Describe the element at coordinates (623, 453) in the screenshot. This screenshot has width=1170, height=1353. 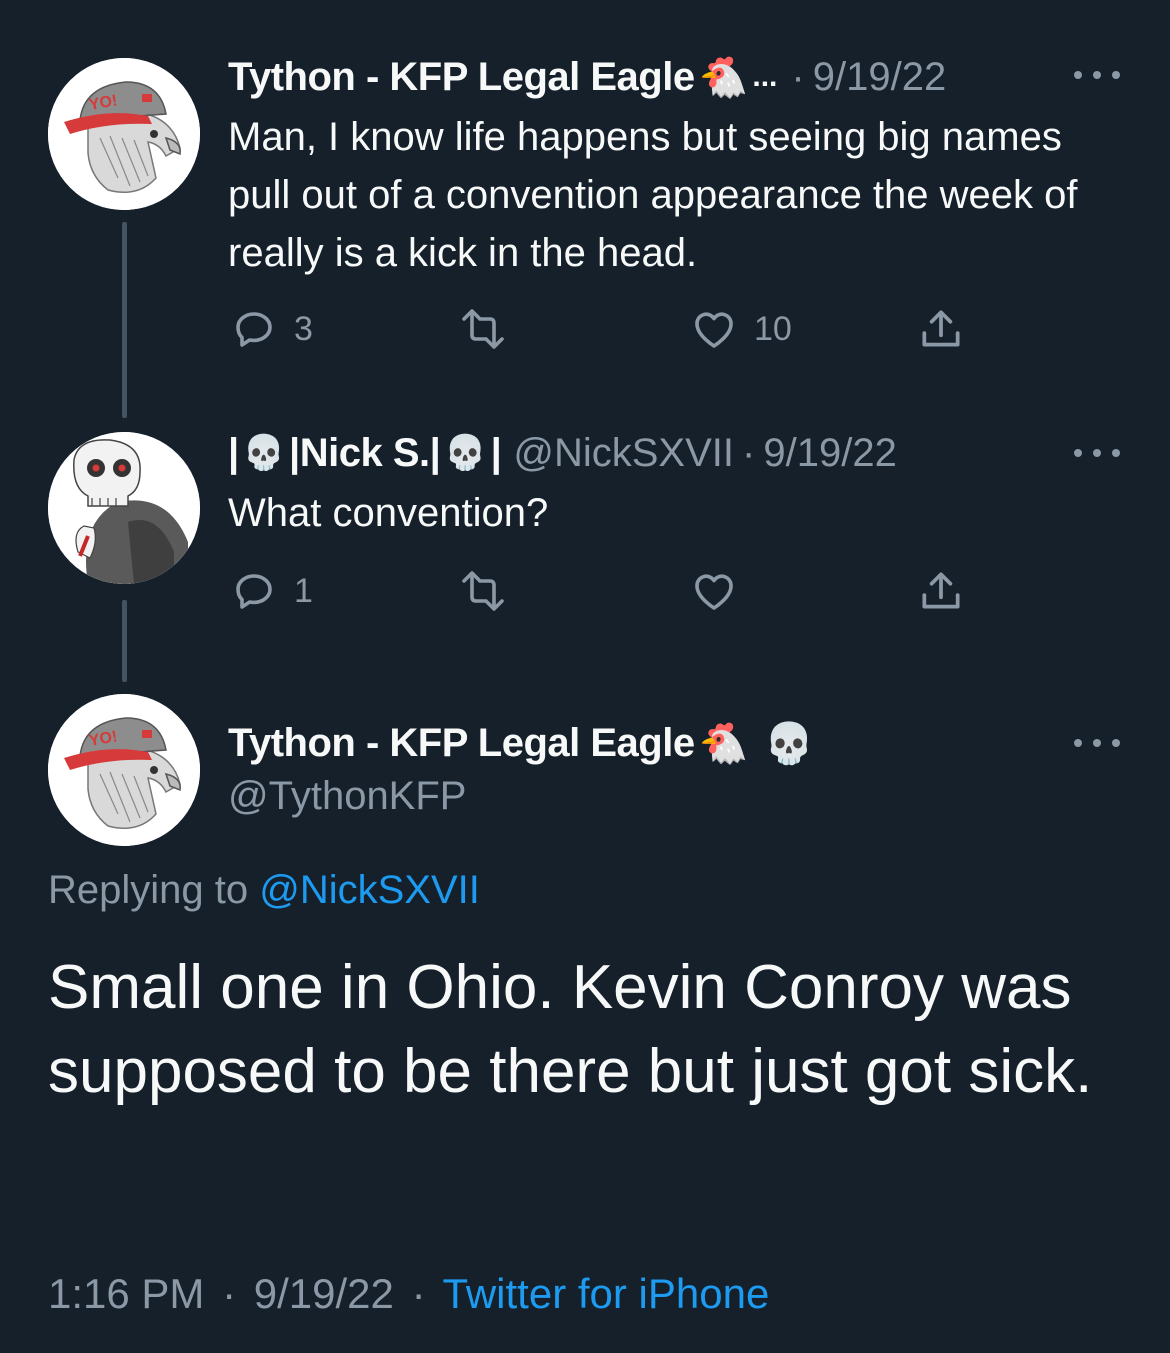
I see `user-handle: @NickSXVII` at that location.